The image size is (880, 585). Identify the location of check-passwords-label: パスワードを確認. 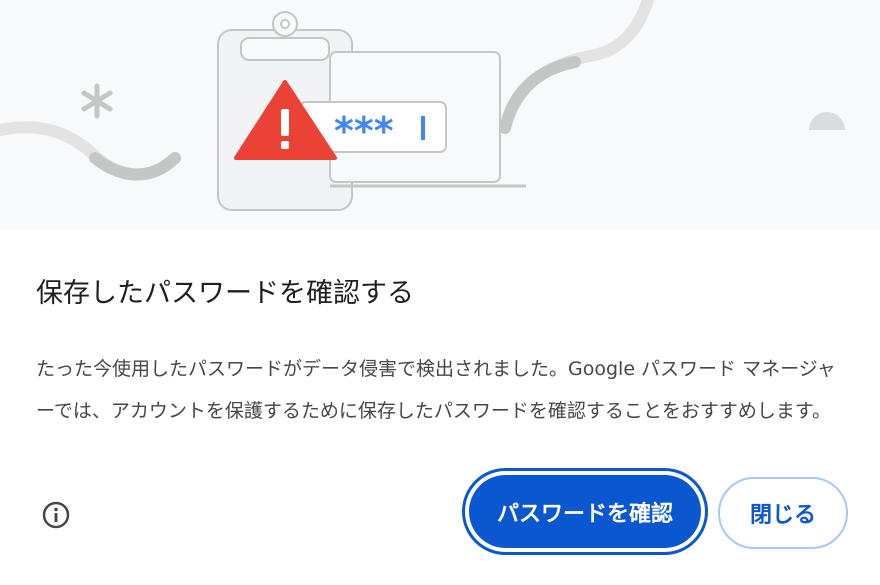
(585, 511).